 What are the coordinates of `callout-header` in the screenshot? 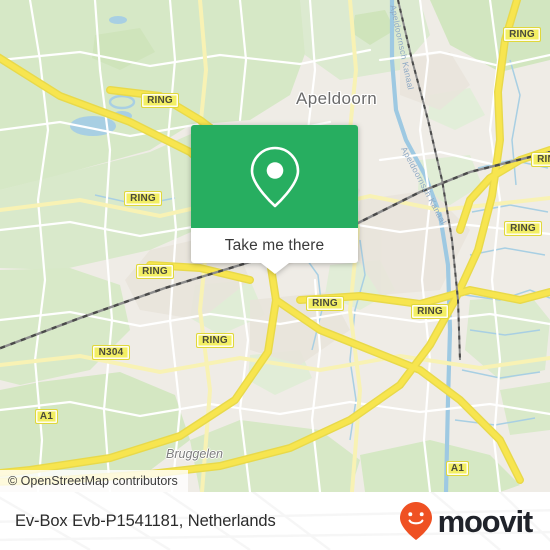 It's located at (274, 176).